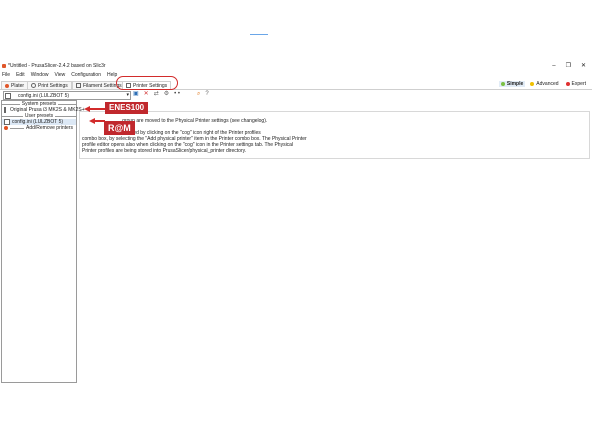  I want to click on tab-print-settings-label: Print Settings, so click(53, 85).